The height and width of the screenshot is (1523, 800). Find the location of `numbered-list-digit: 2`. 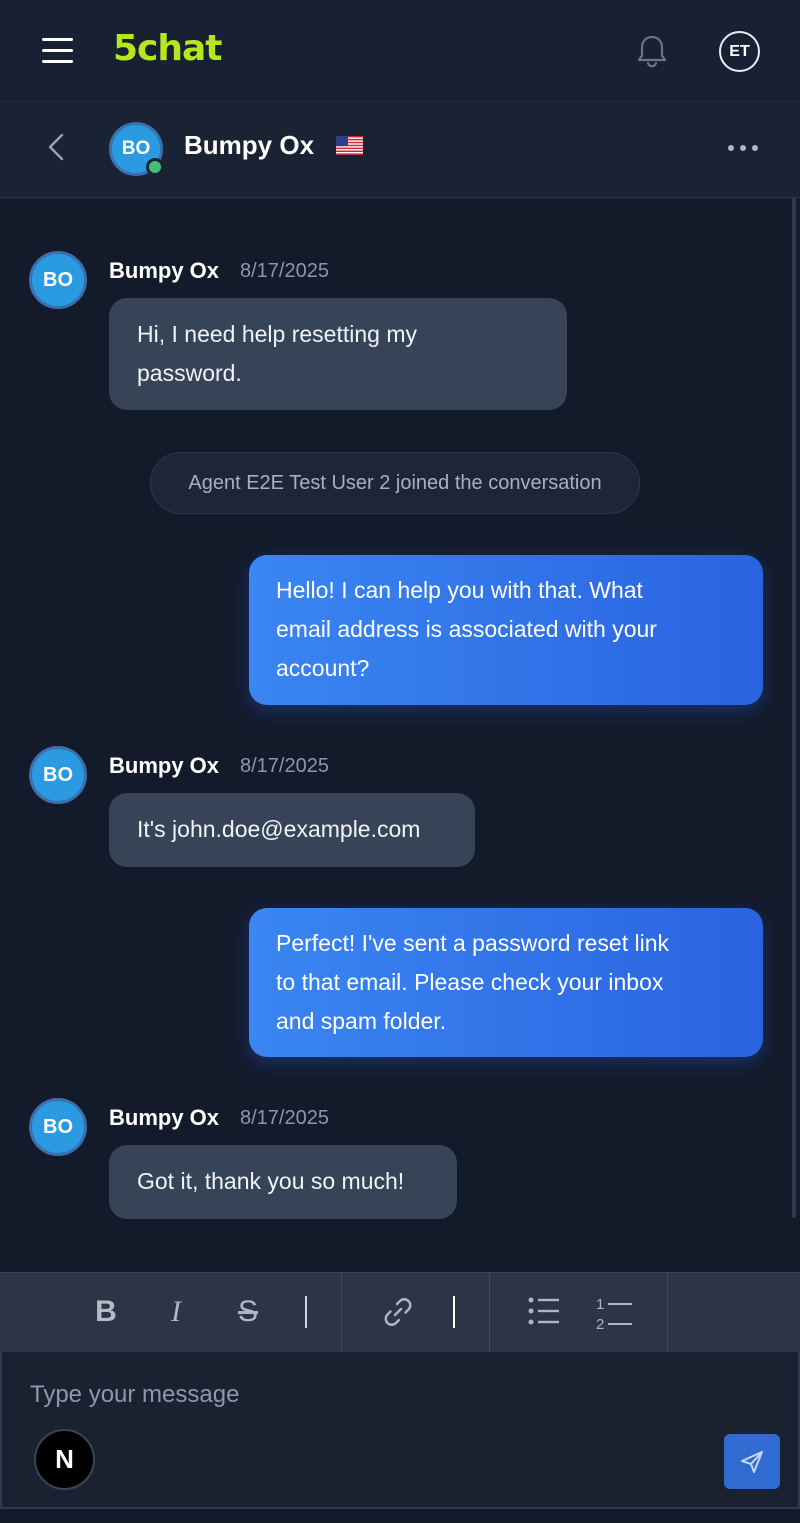

numbered-list-digit: 2 is located at coordinates (600, 1324).